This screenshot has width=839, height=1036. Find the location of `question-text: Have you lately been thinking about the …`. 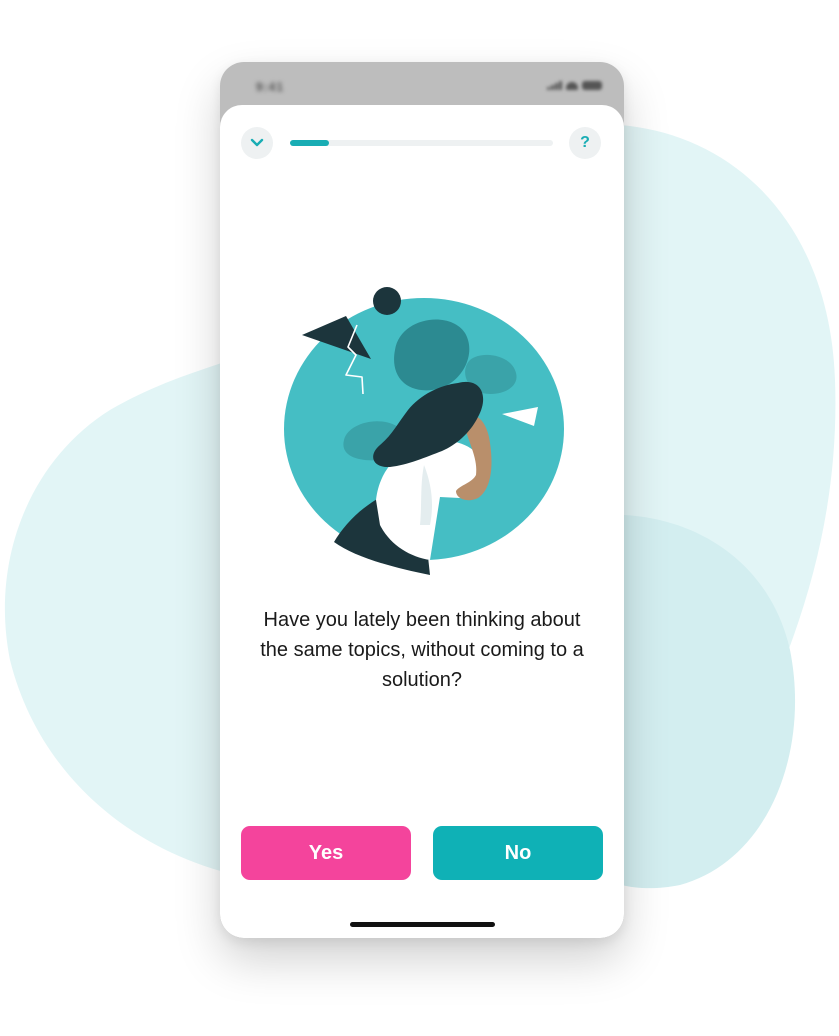

question-text: Have you lately been thinking about the … is located at coordinates (422, 650).